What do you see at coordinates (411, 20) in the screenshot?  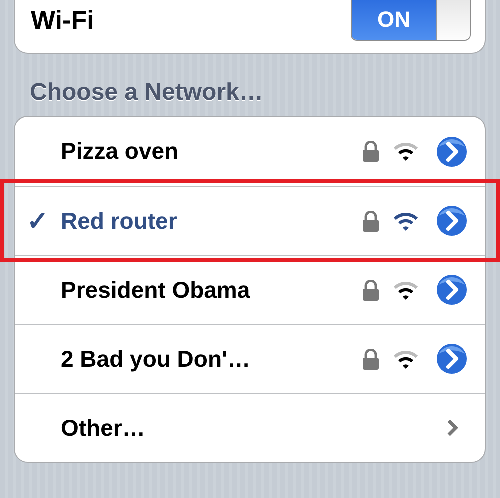 I see `wifi-toggle: ON` at bounding box center [411, 20].